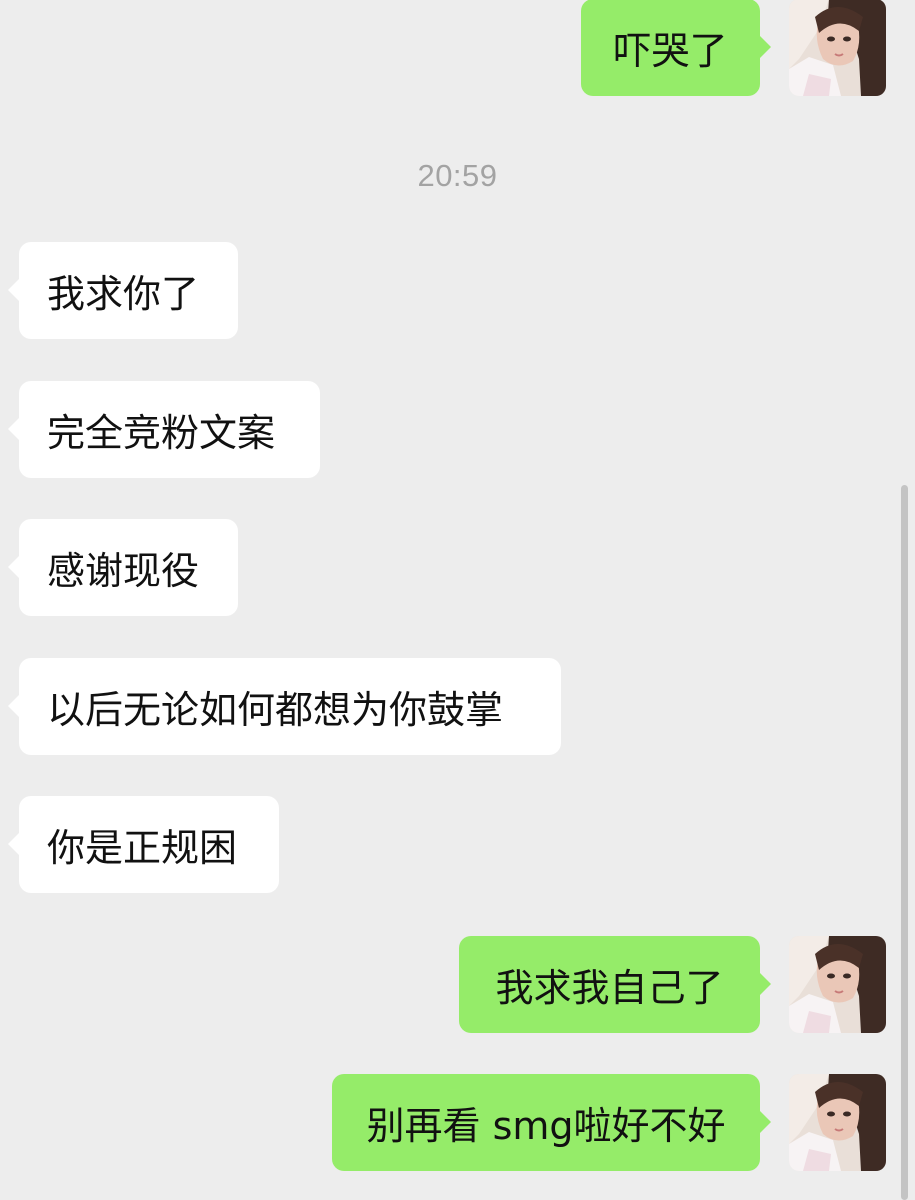  What do you see at coordinates (904, 842) in the screenshot?
I see `scrollbar` at bounding box center [904, 842].